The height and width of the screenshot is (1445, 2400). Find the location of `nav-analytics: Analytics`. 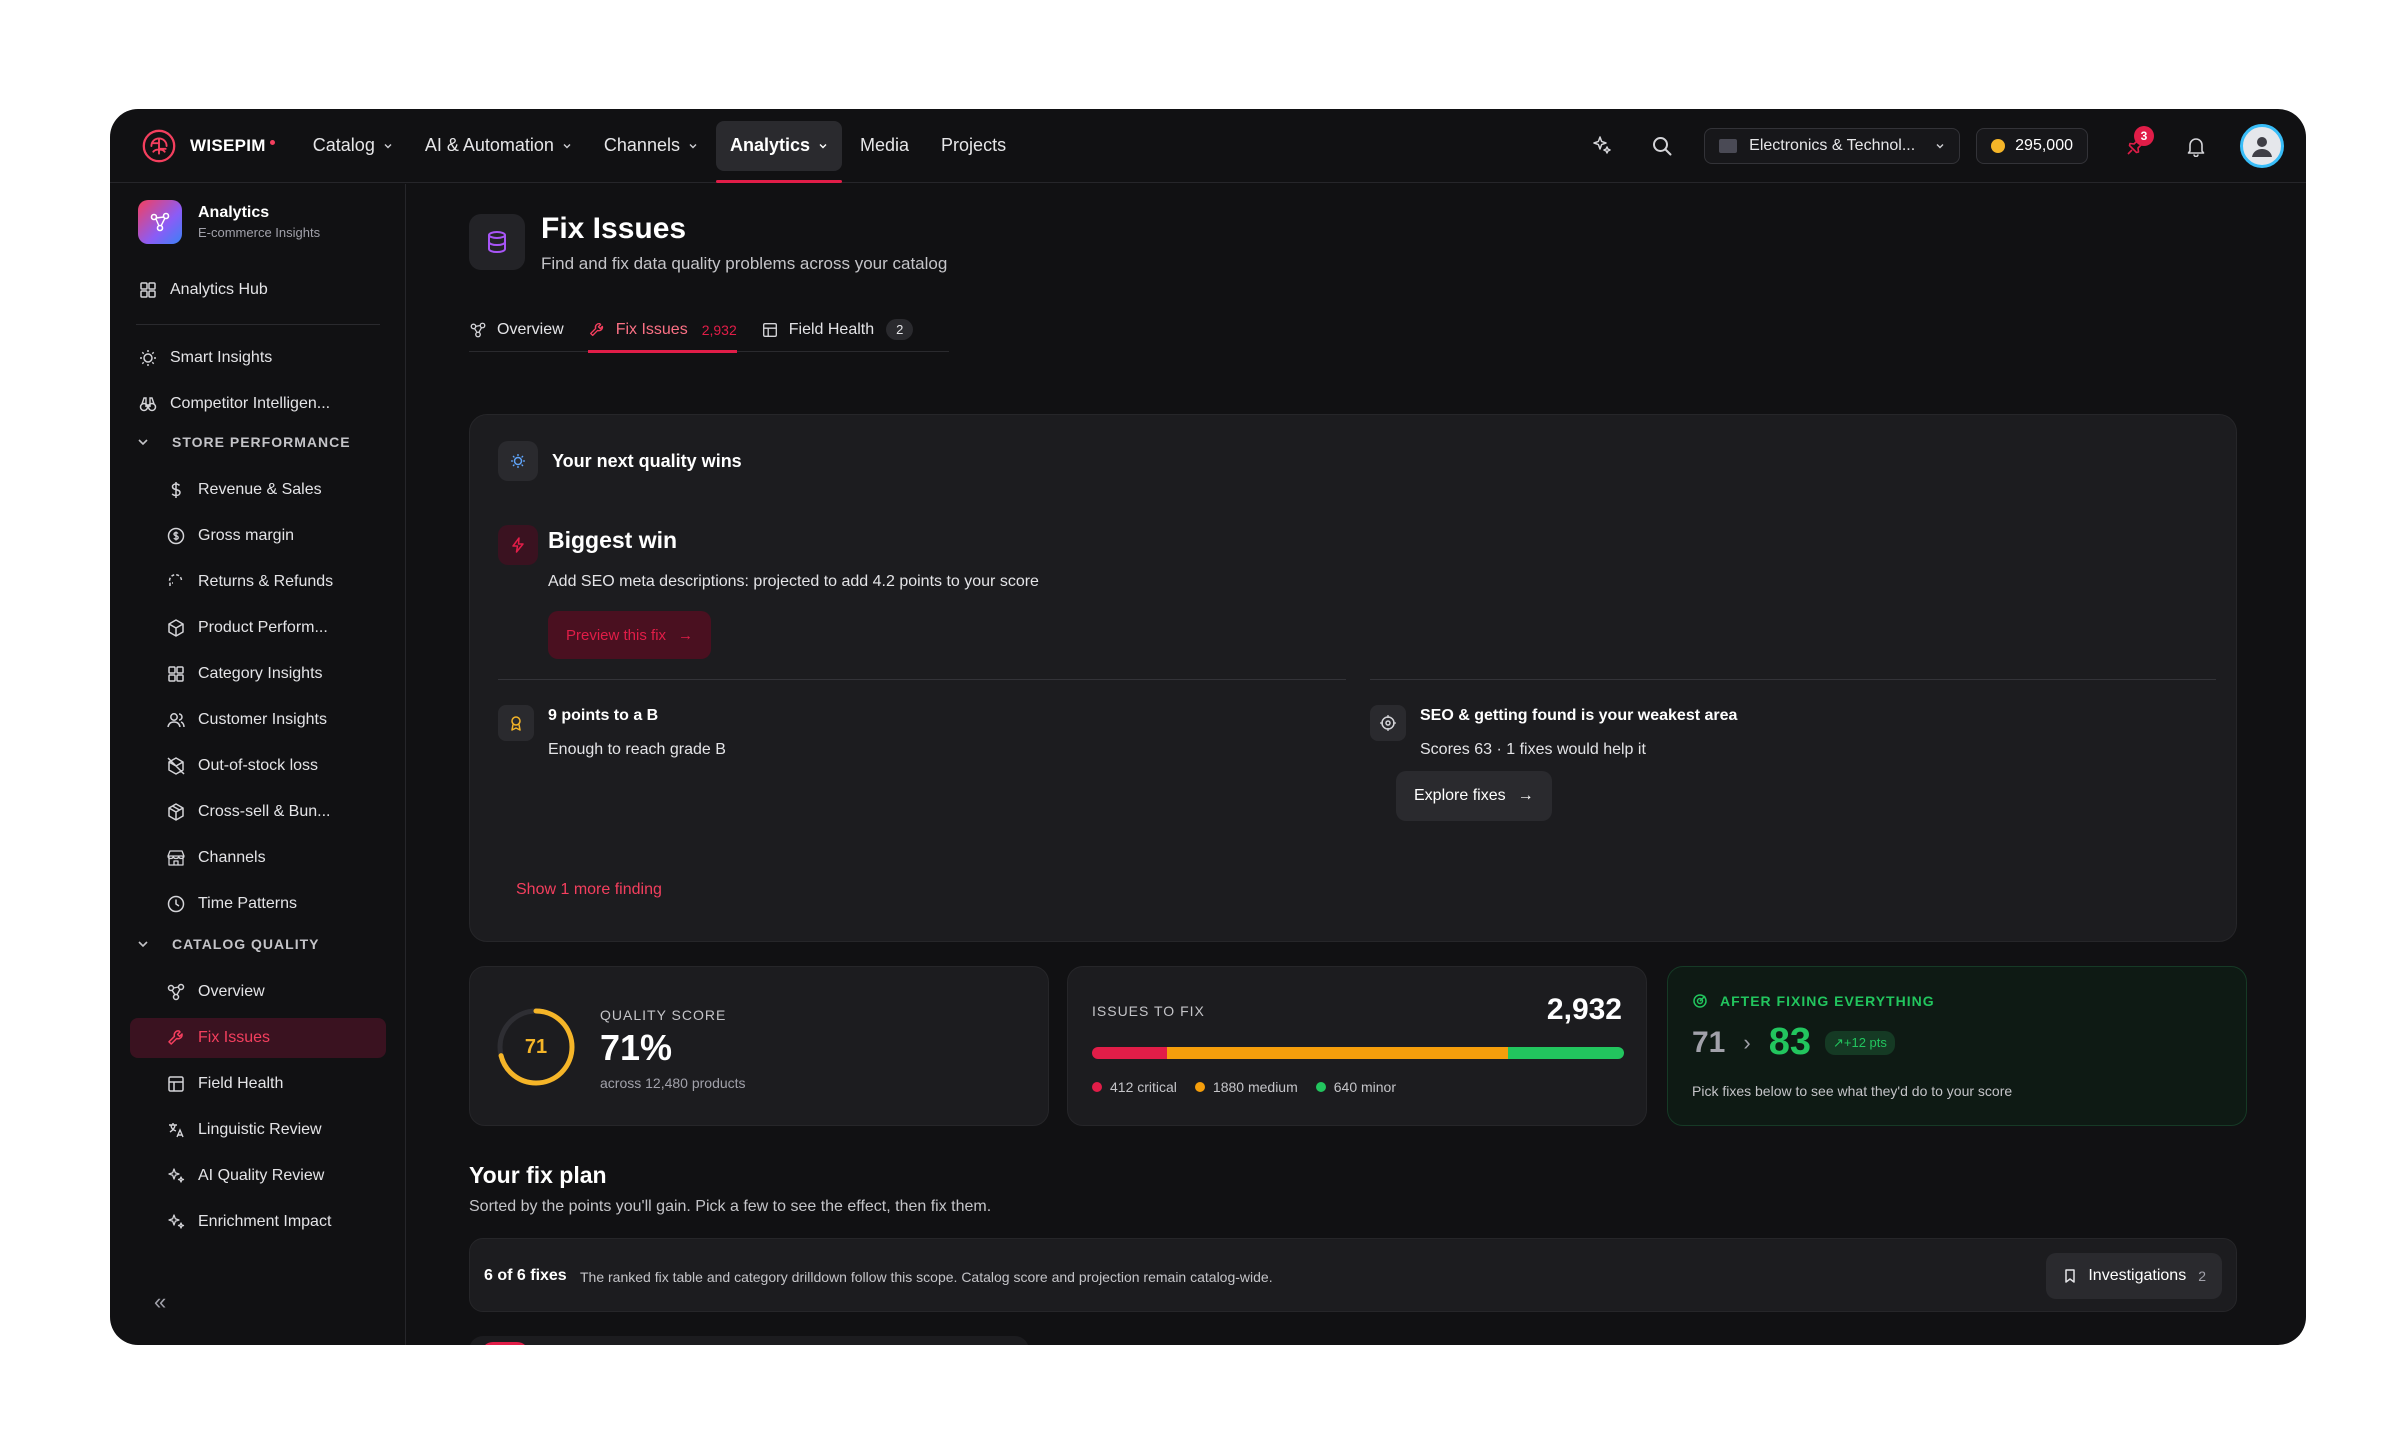

nav-analytics: Analytics is located at coordinates (779, 151).